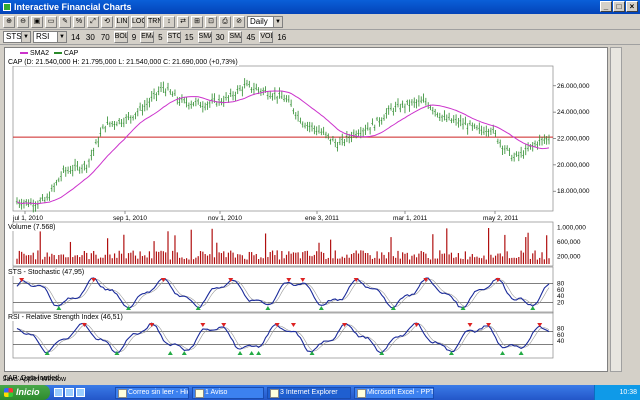 Image resolution: width=640 pixels, height=400 pixels. I want to click on cap-legend-label: CAP, so click(71, 53).